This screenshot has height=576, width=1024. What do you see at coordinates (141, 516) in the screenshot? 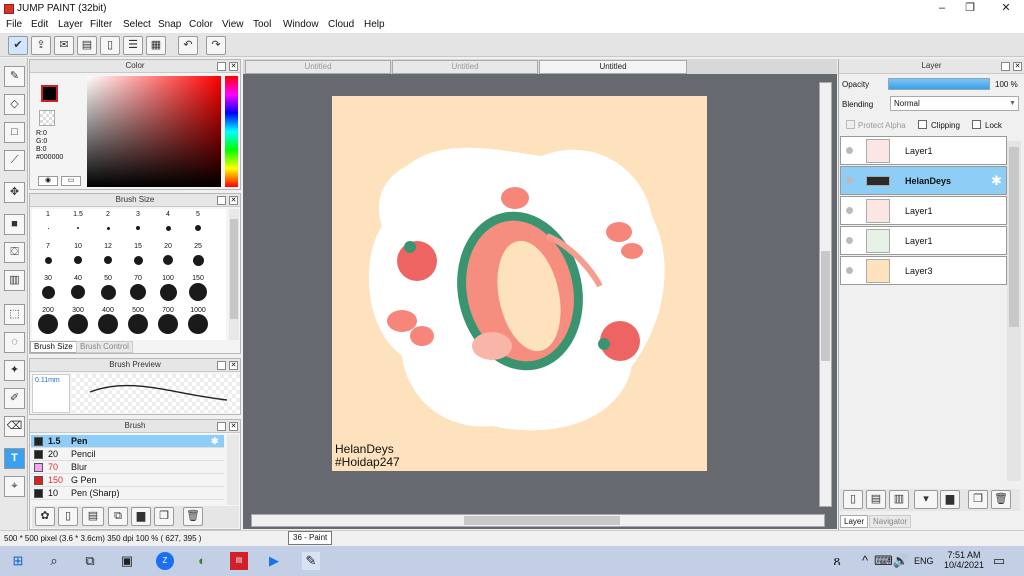
I see `brush-folder-icon: ▆` at bounding box center [141, 516].